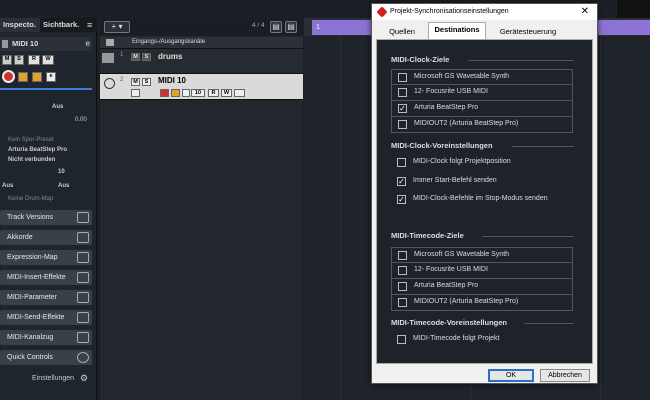  I want to click on timecode-pref-label: MIDI-Timecode folgt Projekt, so click(456, 338).